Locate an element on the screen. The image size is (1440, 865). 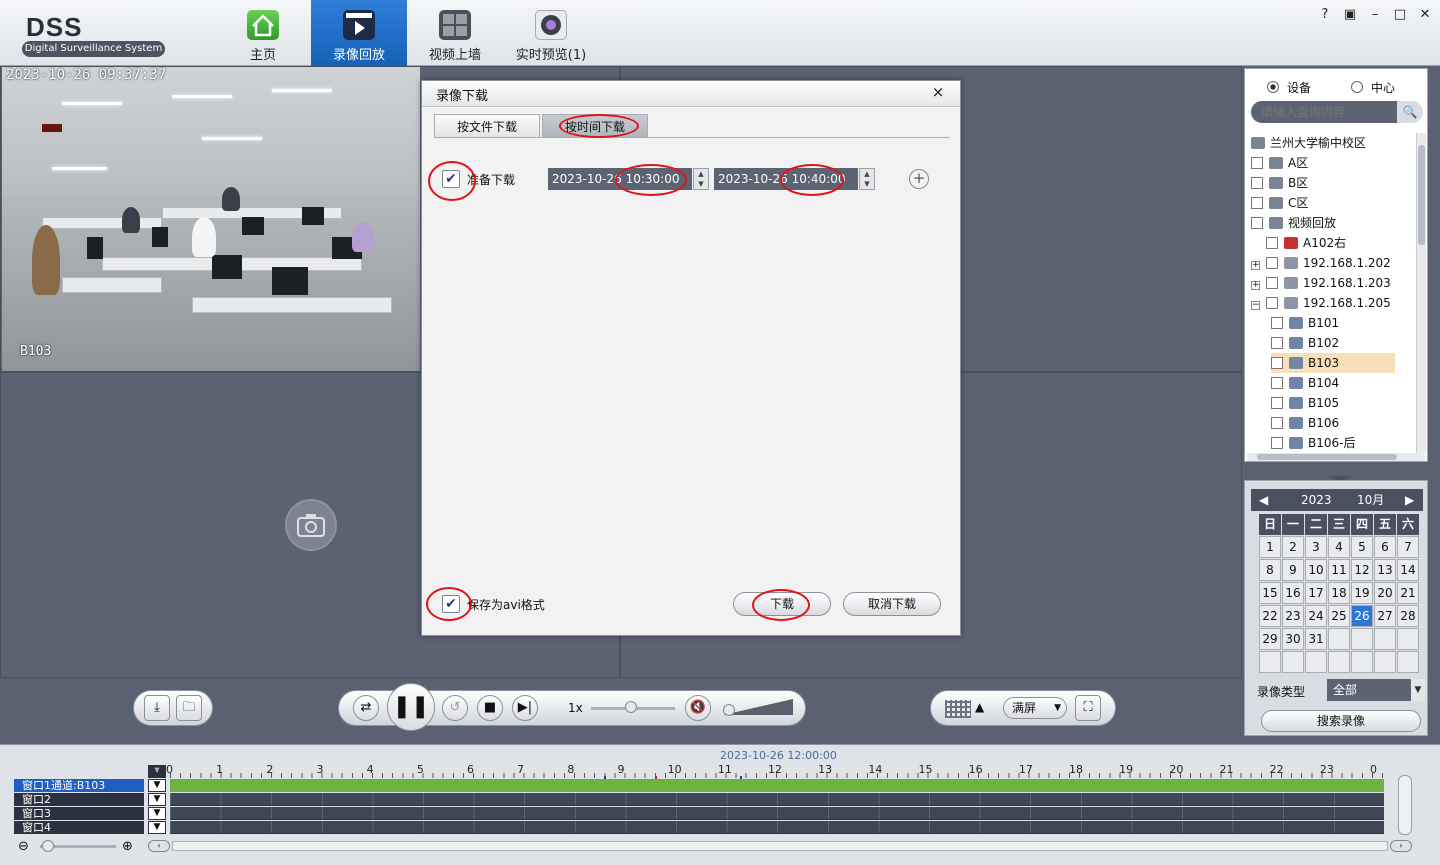
tree-node: C区 is located at coordinates (1279, 203).